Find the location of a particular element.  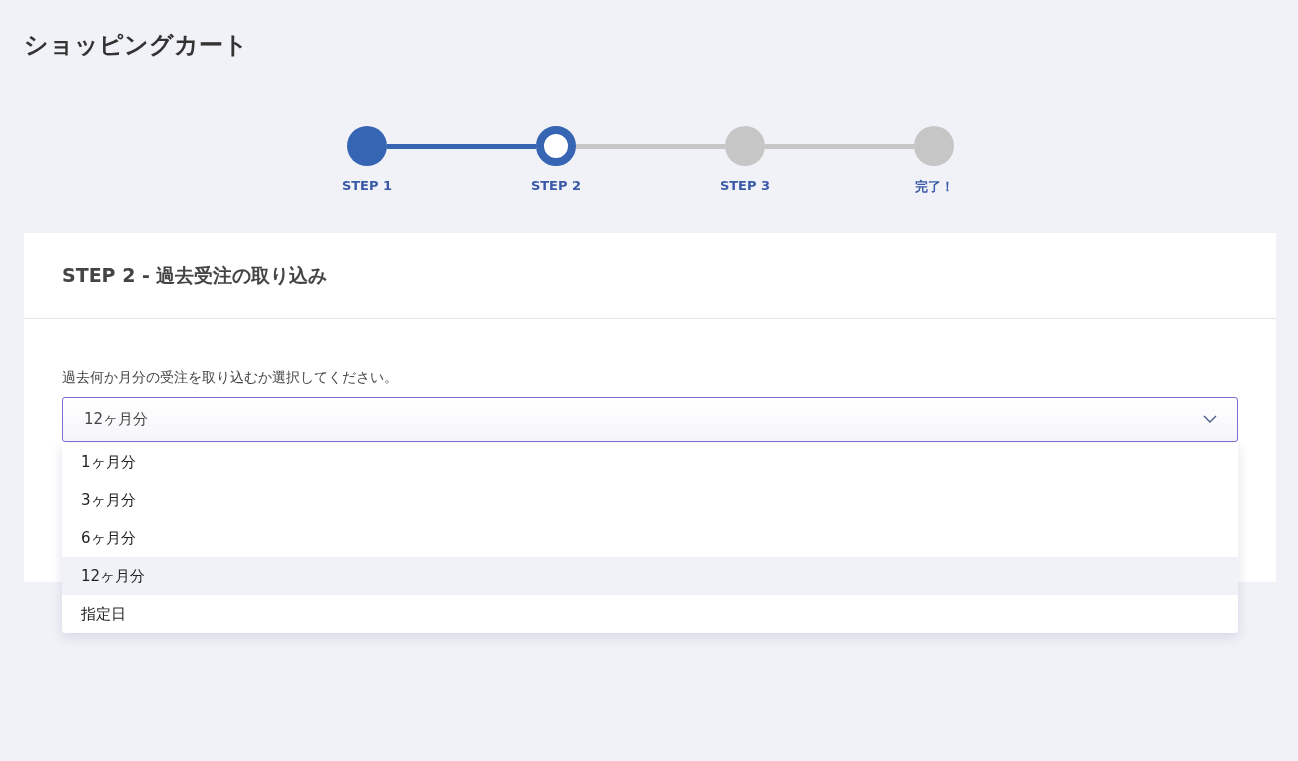

step-label: 完了！ is located at coordinates (934, 187).